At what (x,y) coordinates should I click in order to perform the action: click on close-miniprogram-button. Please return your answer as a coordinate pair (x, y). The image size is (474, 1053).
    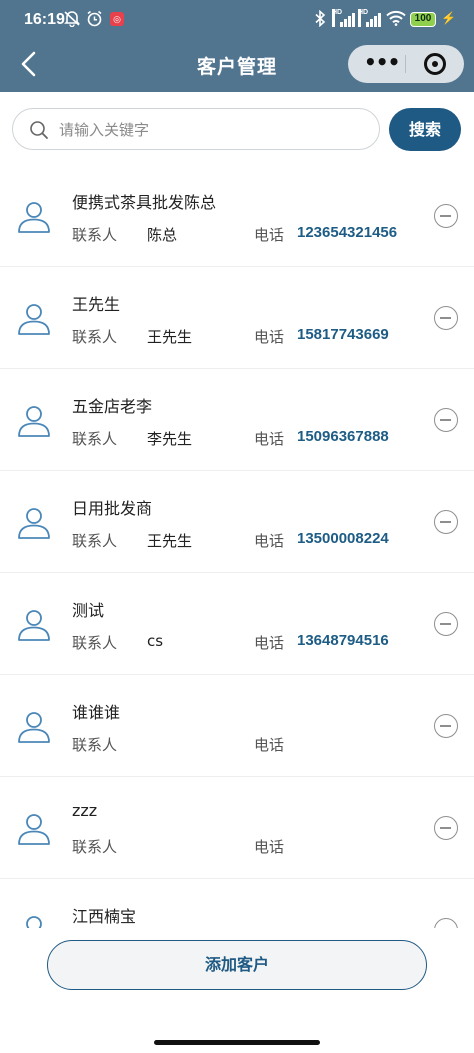
    Looking at the image, I should click on (435, 64).